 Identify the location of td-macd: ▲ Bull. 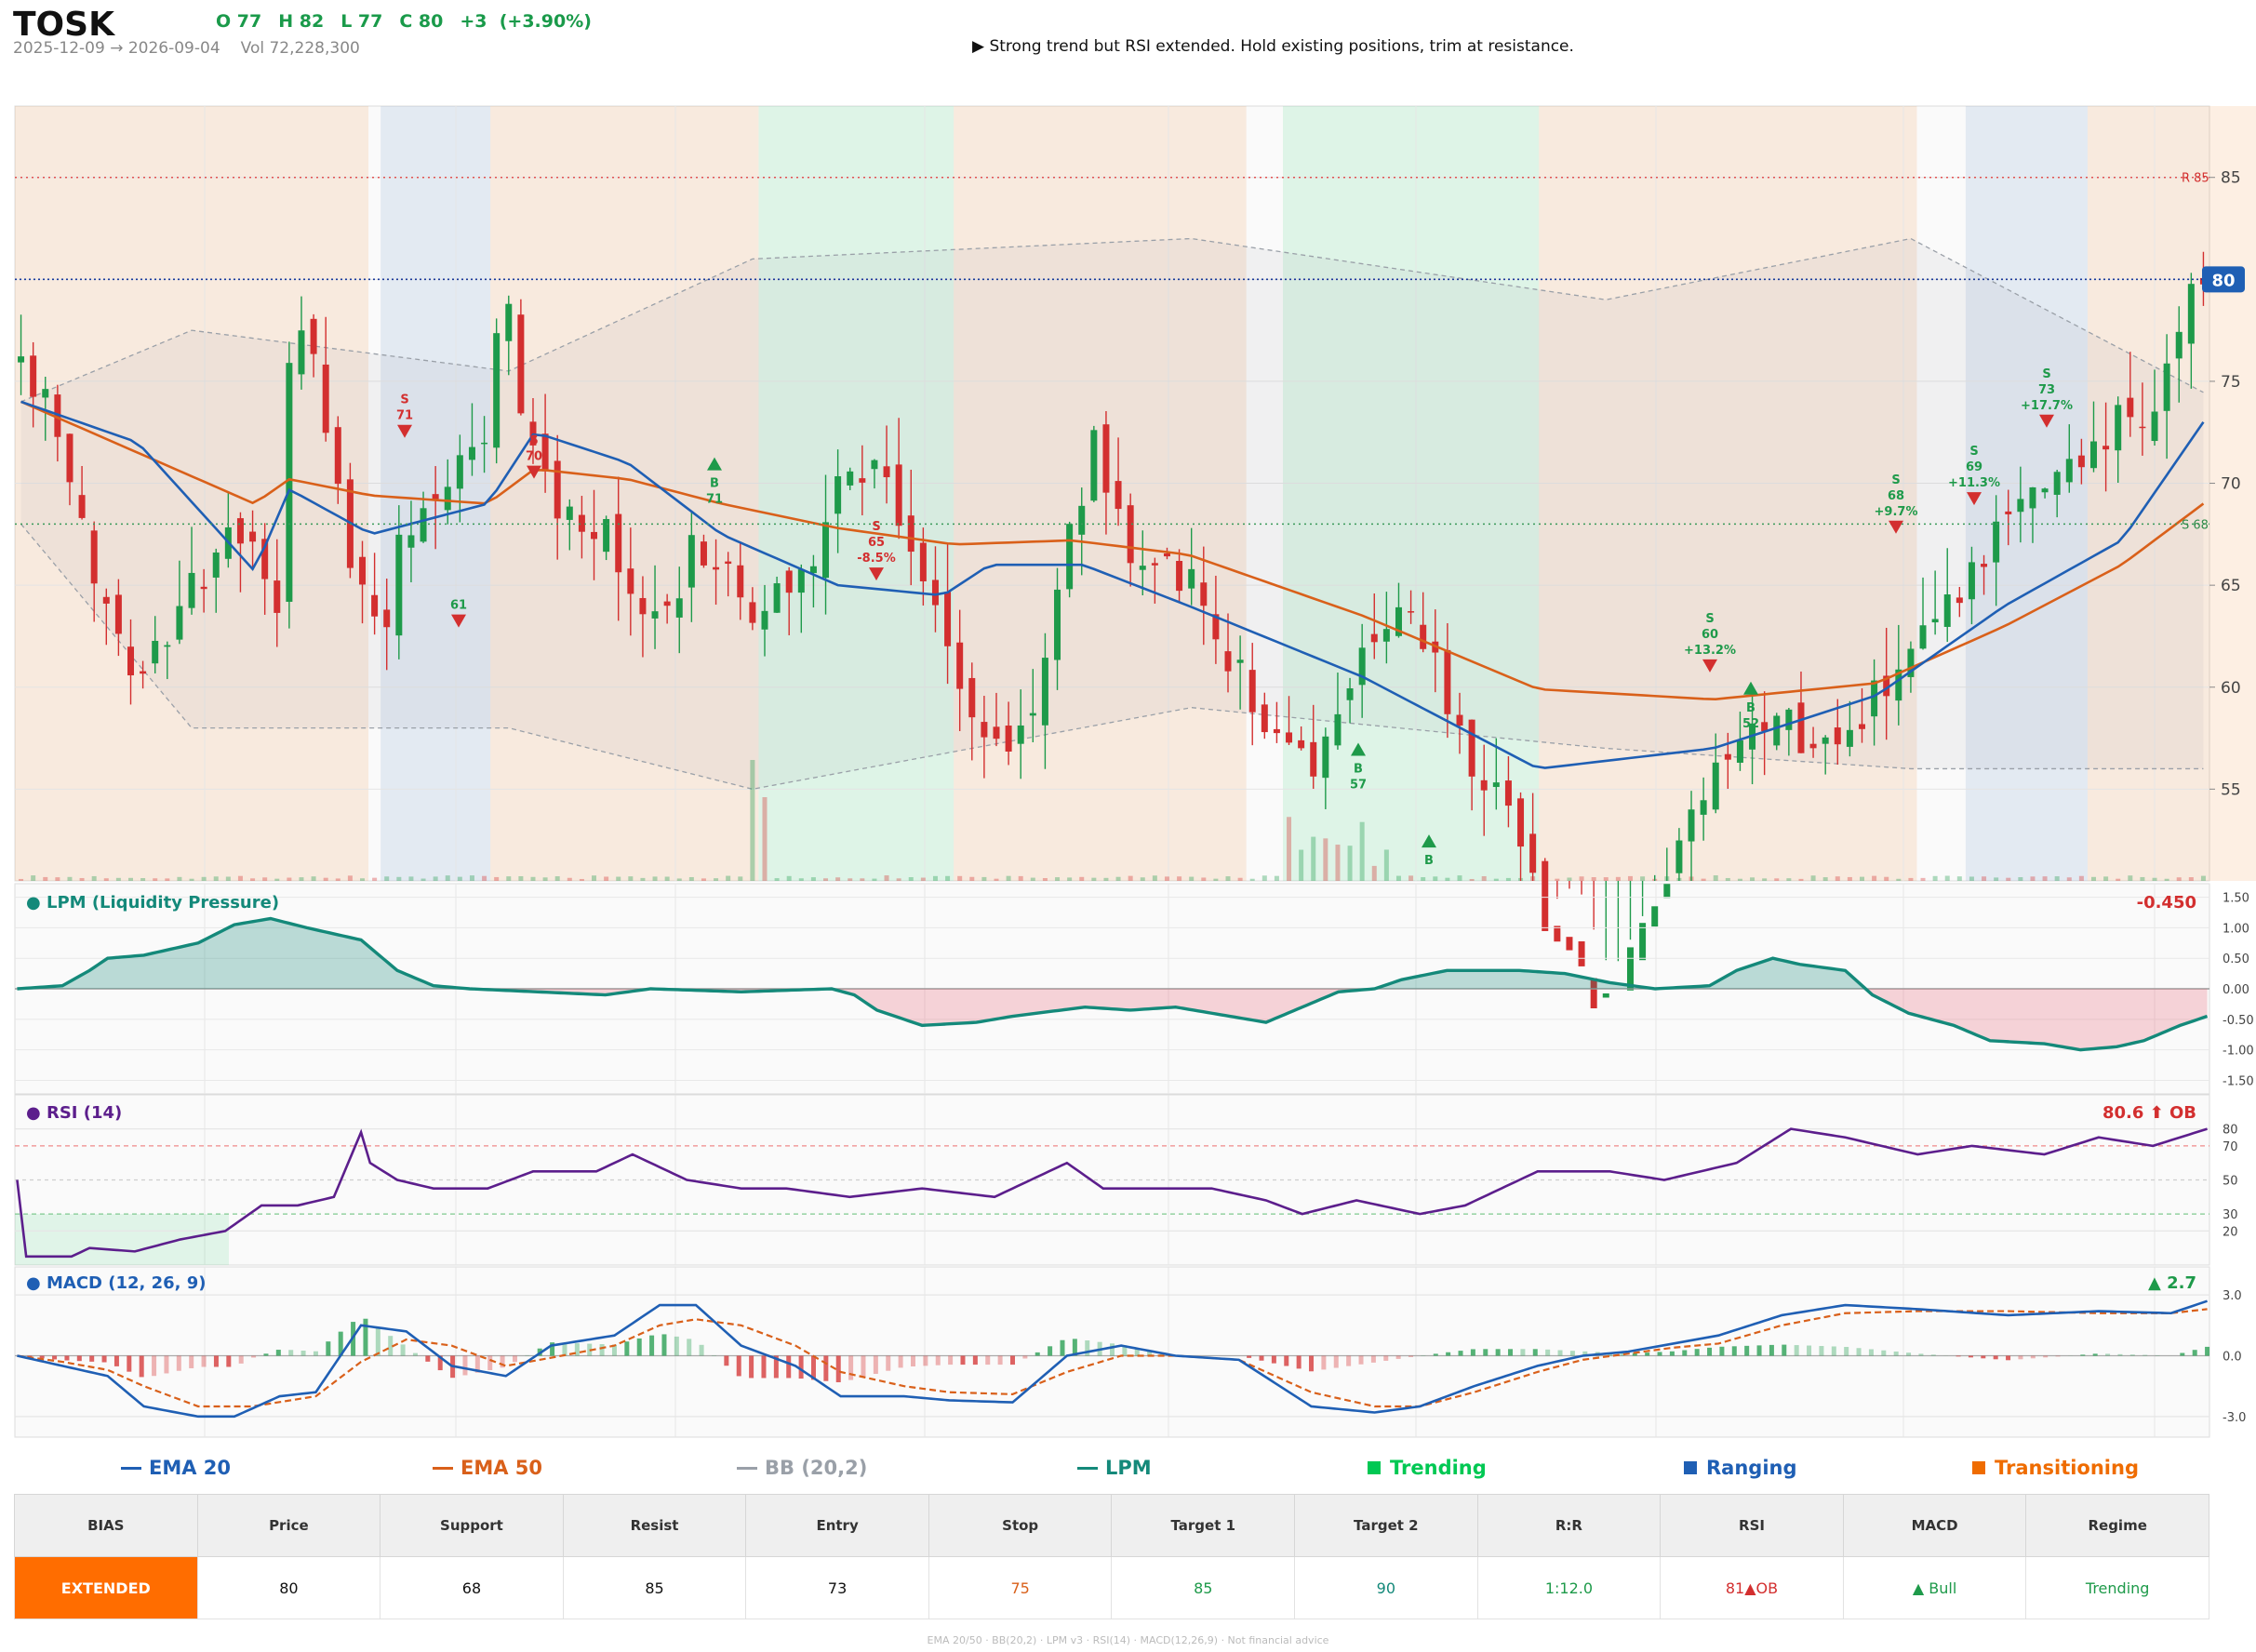
(1934, 1587).